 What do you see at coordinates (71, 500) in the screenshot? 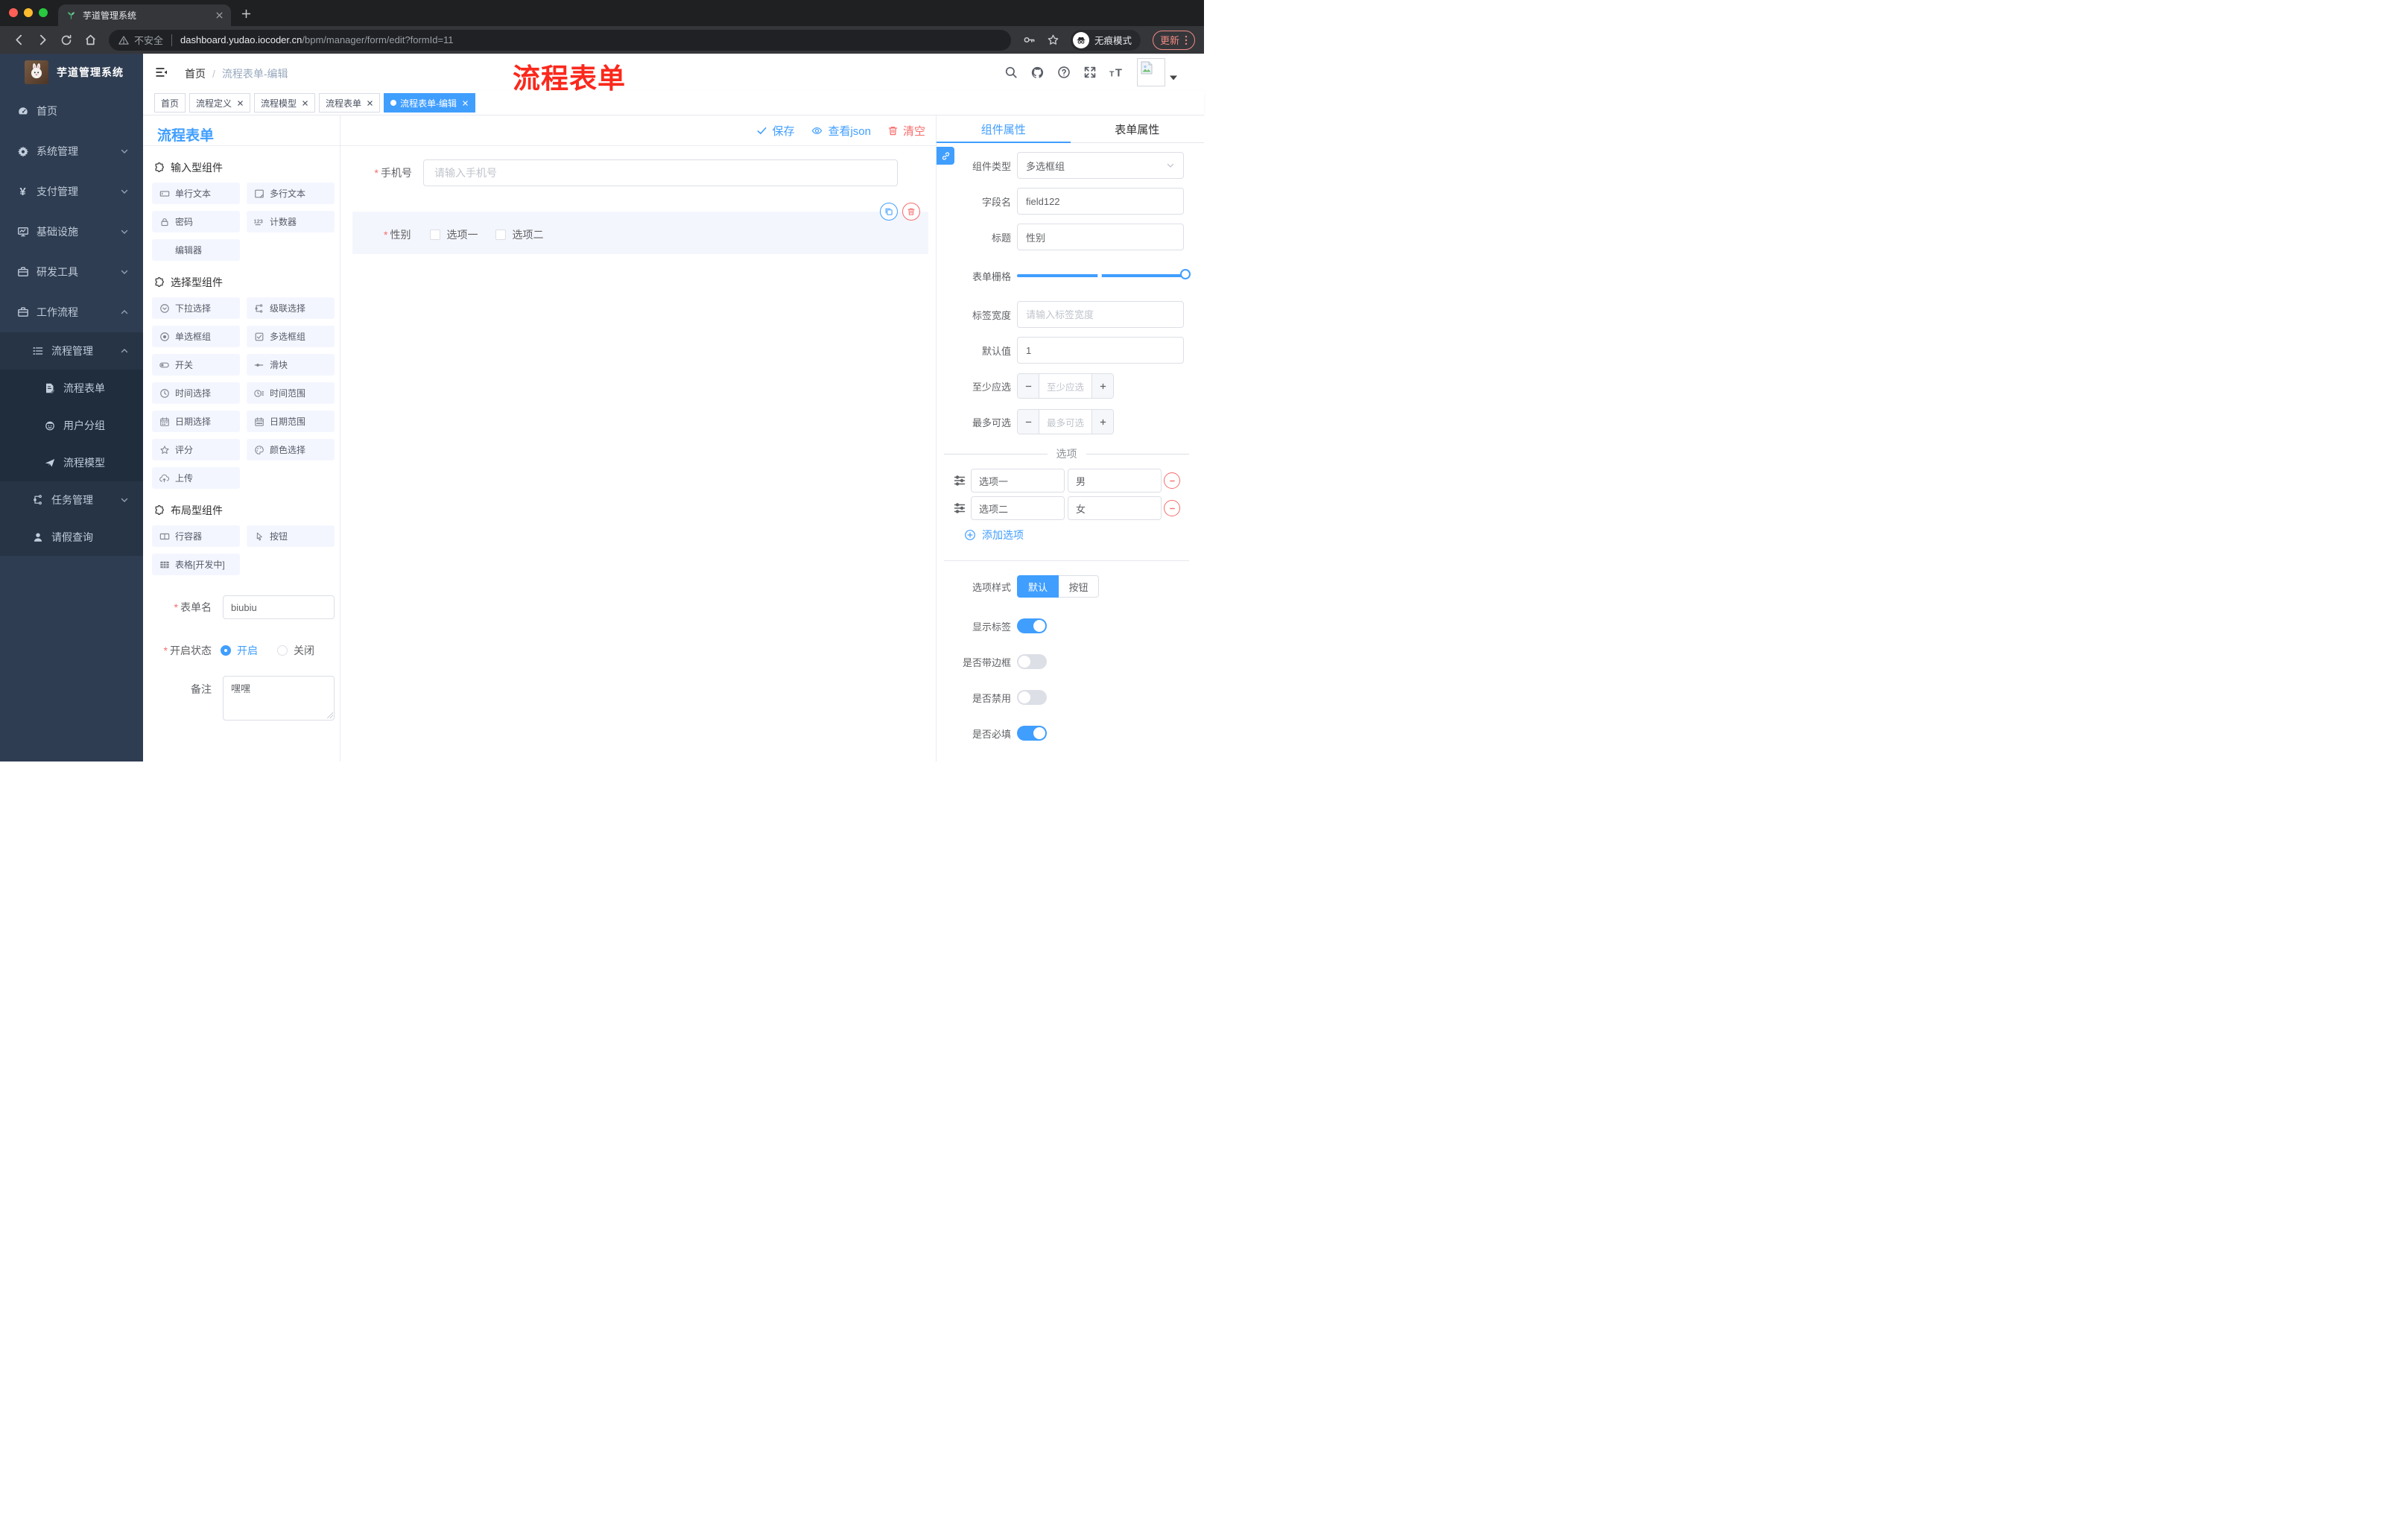
I see `sidebar-item-task-management: 任务管理` at bounding box center [71, 500].